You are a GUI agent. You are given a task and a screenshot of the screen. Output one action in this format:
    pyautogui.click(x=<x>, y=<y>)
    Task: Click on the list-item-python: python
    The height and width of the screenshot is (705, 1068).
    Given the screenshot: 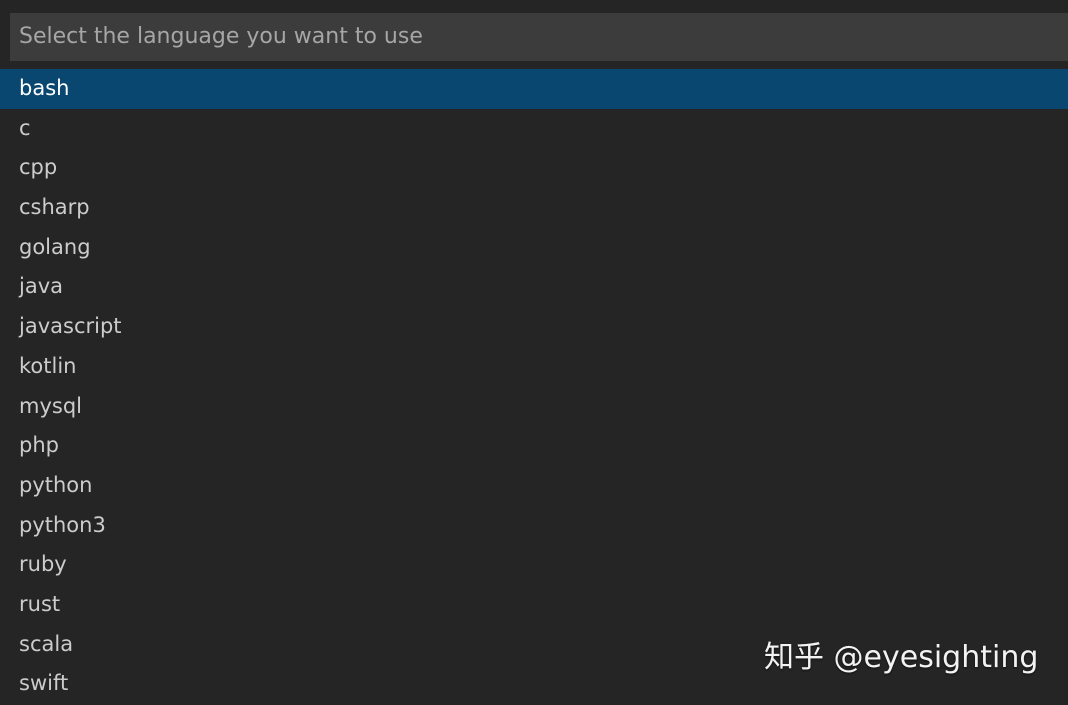 What is the action you would take?
    pyautogui.click(x=534, y=486)
    